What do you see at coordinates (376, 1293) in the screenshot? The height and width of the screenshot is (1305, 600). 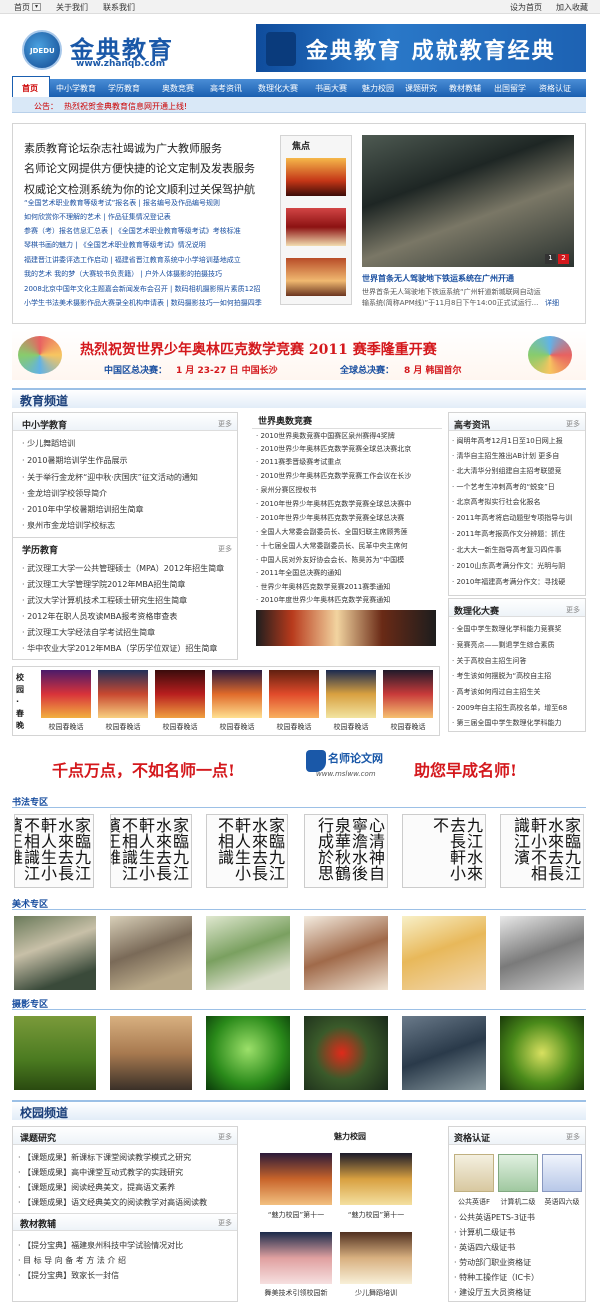 I see `charm-caption: 少儿舞蹈培训` at bounding box center [376, 1293].